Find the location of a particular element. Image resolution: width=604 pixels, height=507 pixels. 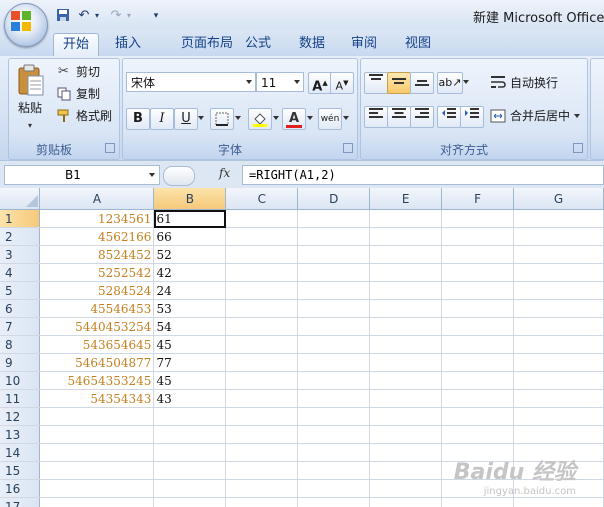

bold-button: B is located at coordinates (138, 119).